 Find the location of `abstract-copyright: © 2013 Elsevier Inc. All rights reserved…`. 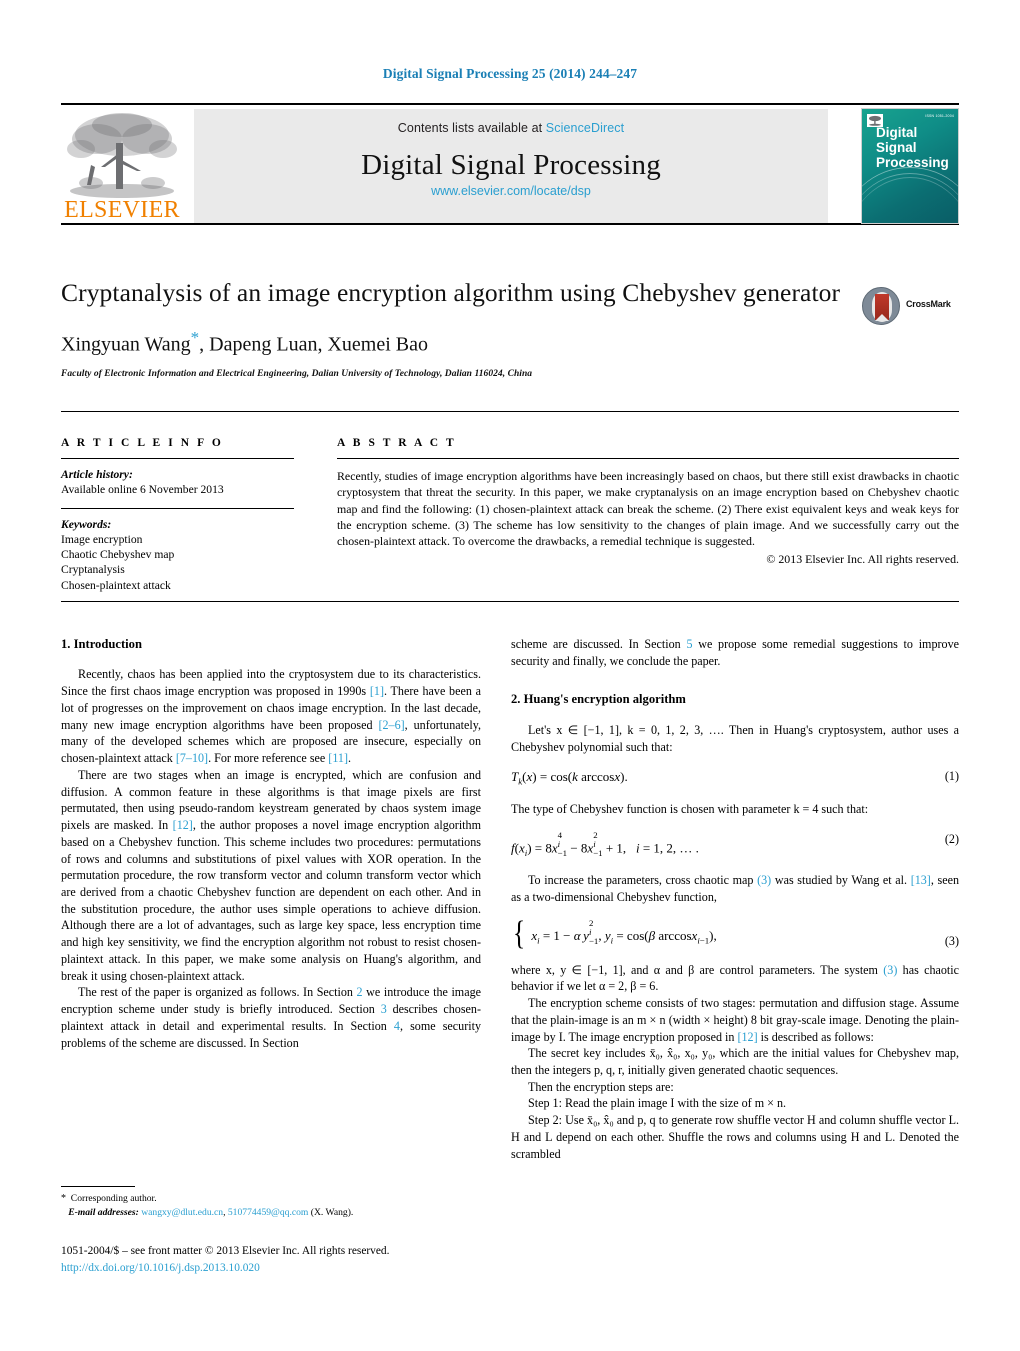

abstract-copyright: © 2013 Elsevier Inc. All rights reserved… is located at coordinates (862, 558).